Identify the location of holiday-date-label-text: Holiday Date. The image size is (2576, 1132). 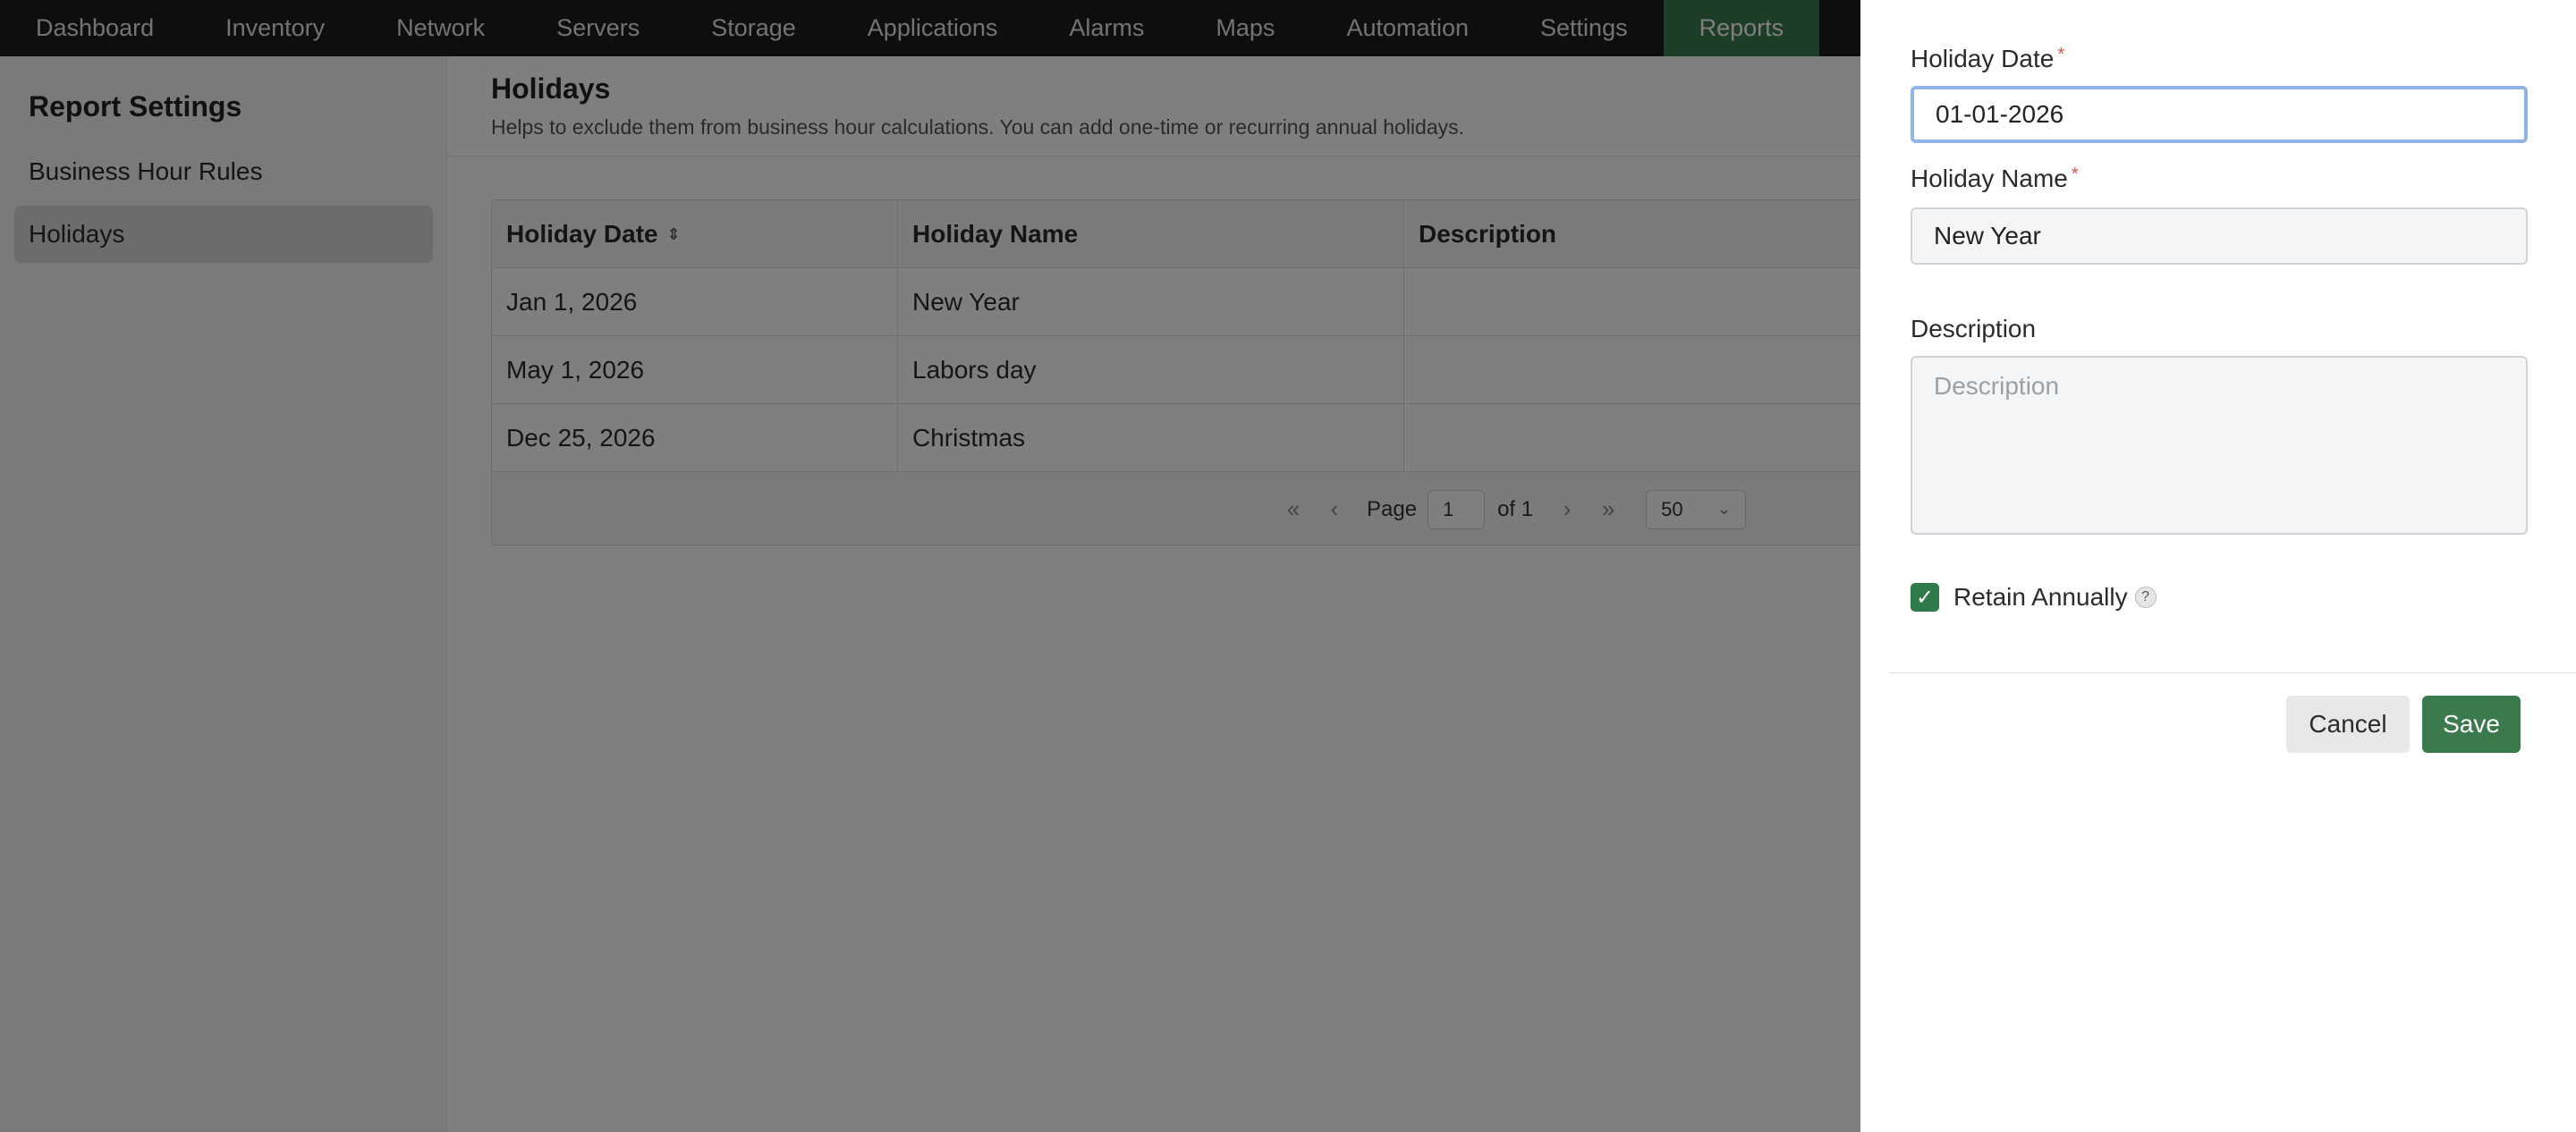
(1983, 58).